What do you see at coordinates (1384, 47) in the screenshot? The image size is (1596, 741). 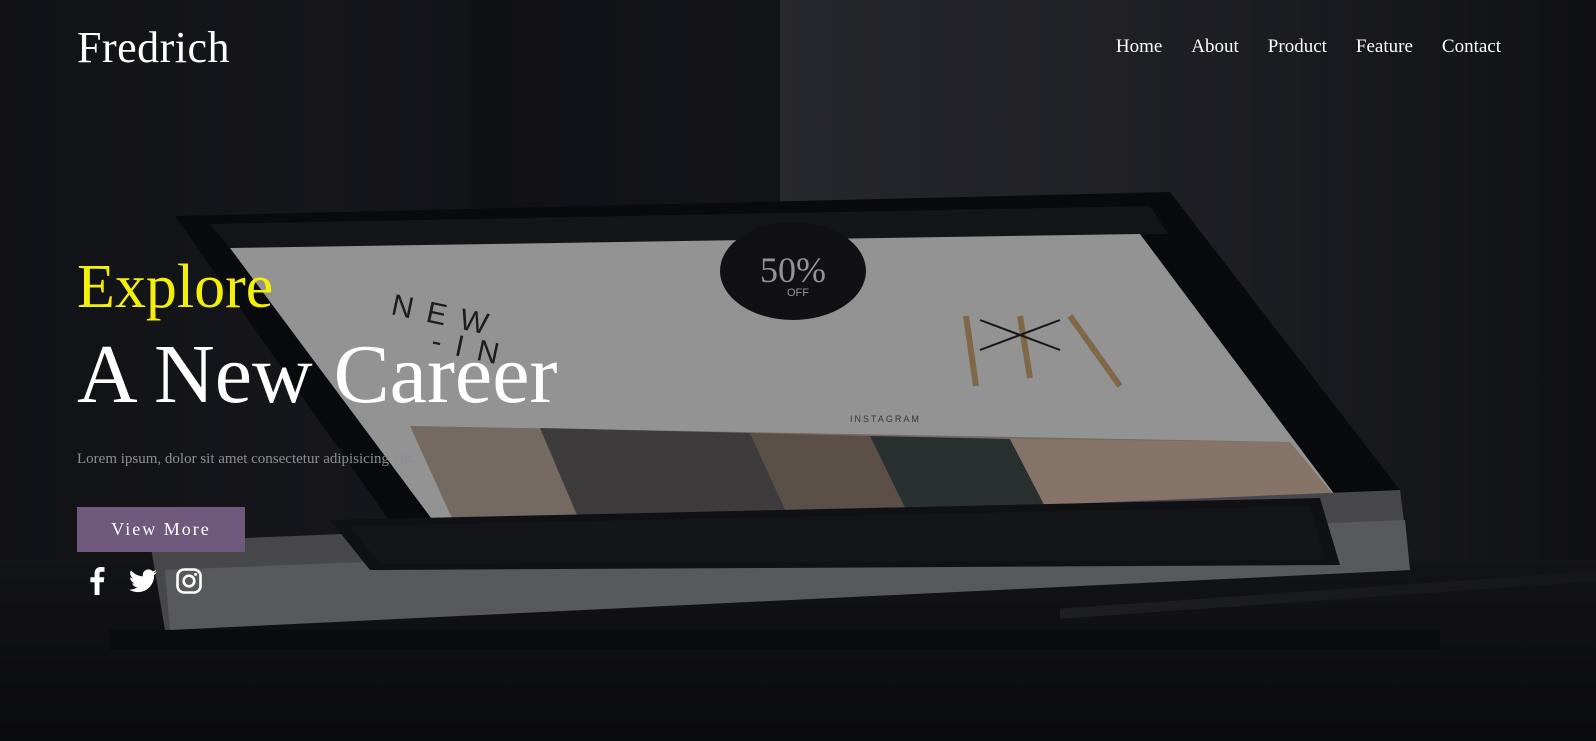 I see `nav-link-feature: Feature` at bounding box center [1384, 47].